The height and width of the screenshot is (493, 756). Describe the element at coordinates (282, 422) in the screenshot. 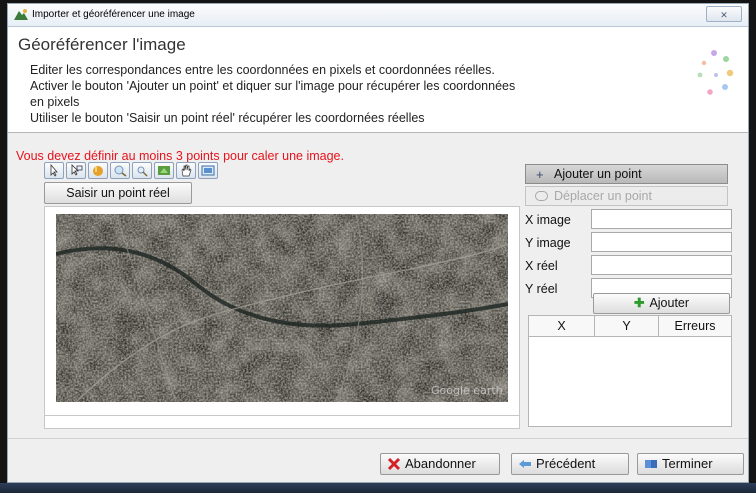

I see `status-strip` at that location.